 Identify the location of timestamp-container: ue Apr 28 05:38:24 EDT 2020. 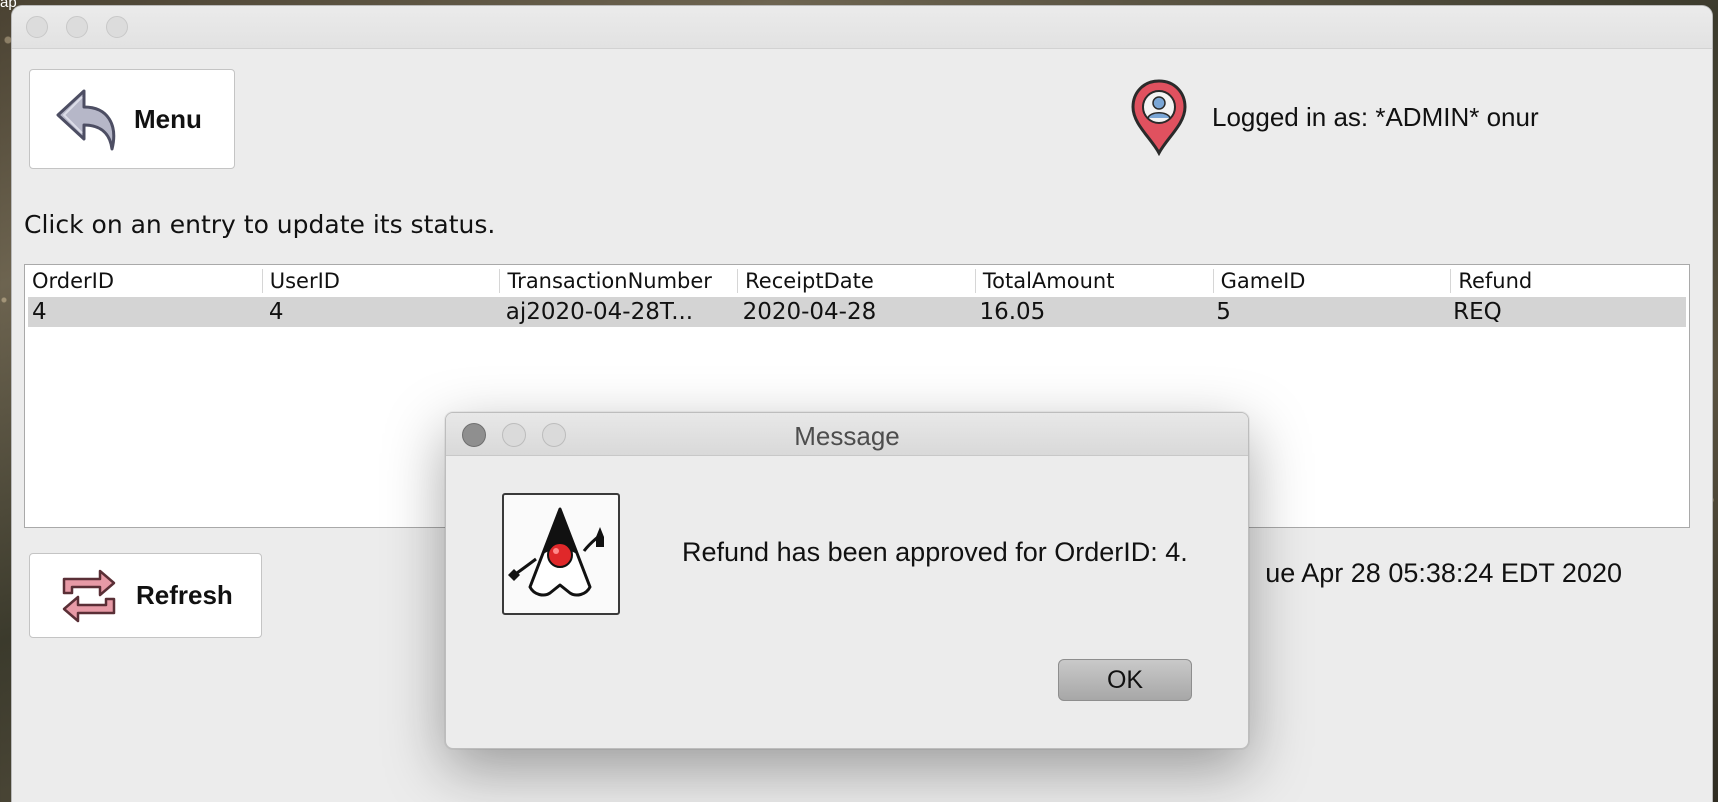
(1432, 578).